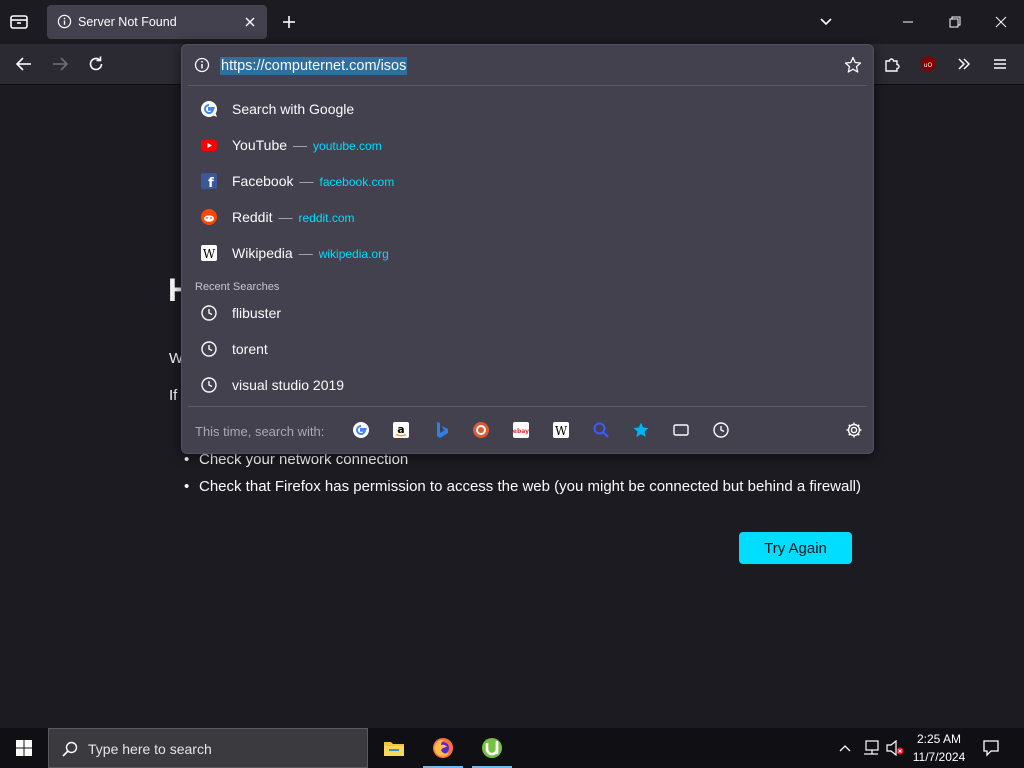 This screenshot has height=768, width=1024. I want to click on suggestion-label: Reddit — reddit.com, so click(293, 217).